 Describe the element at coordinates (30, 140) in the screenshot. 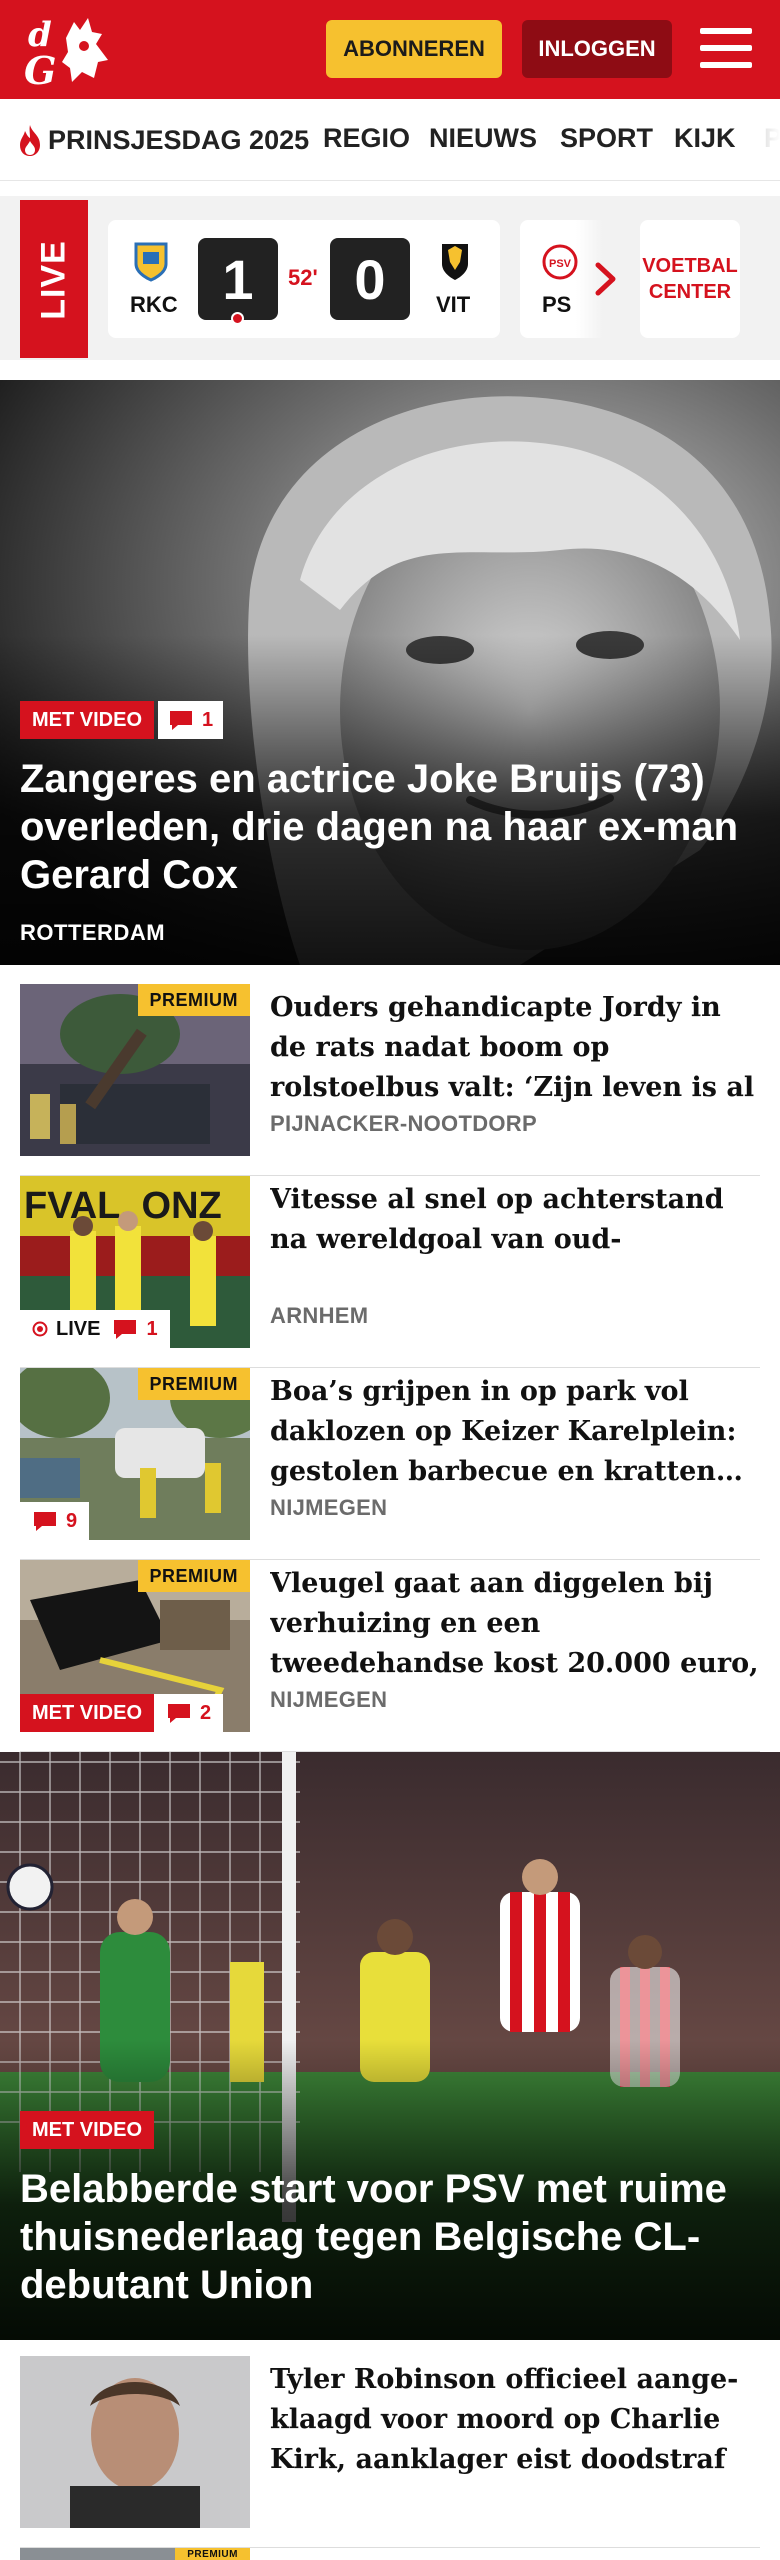

I see `flame-icon` at that location.